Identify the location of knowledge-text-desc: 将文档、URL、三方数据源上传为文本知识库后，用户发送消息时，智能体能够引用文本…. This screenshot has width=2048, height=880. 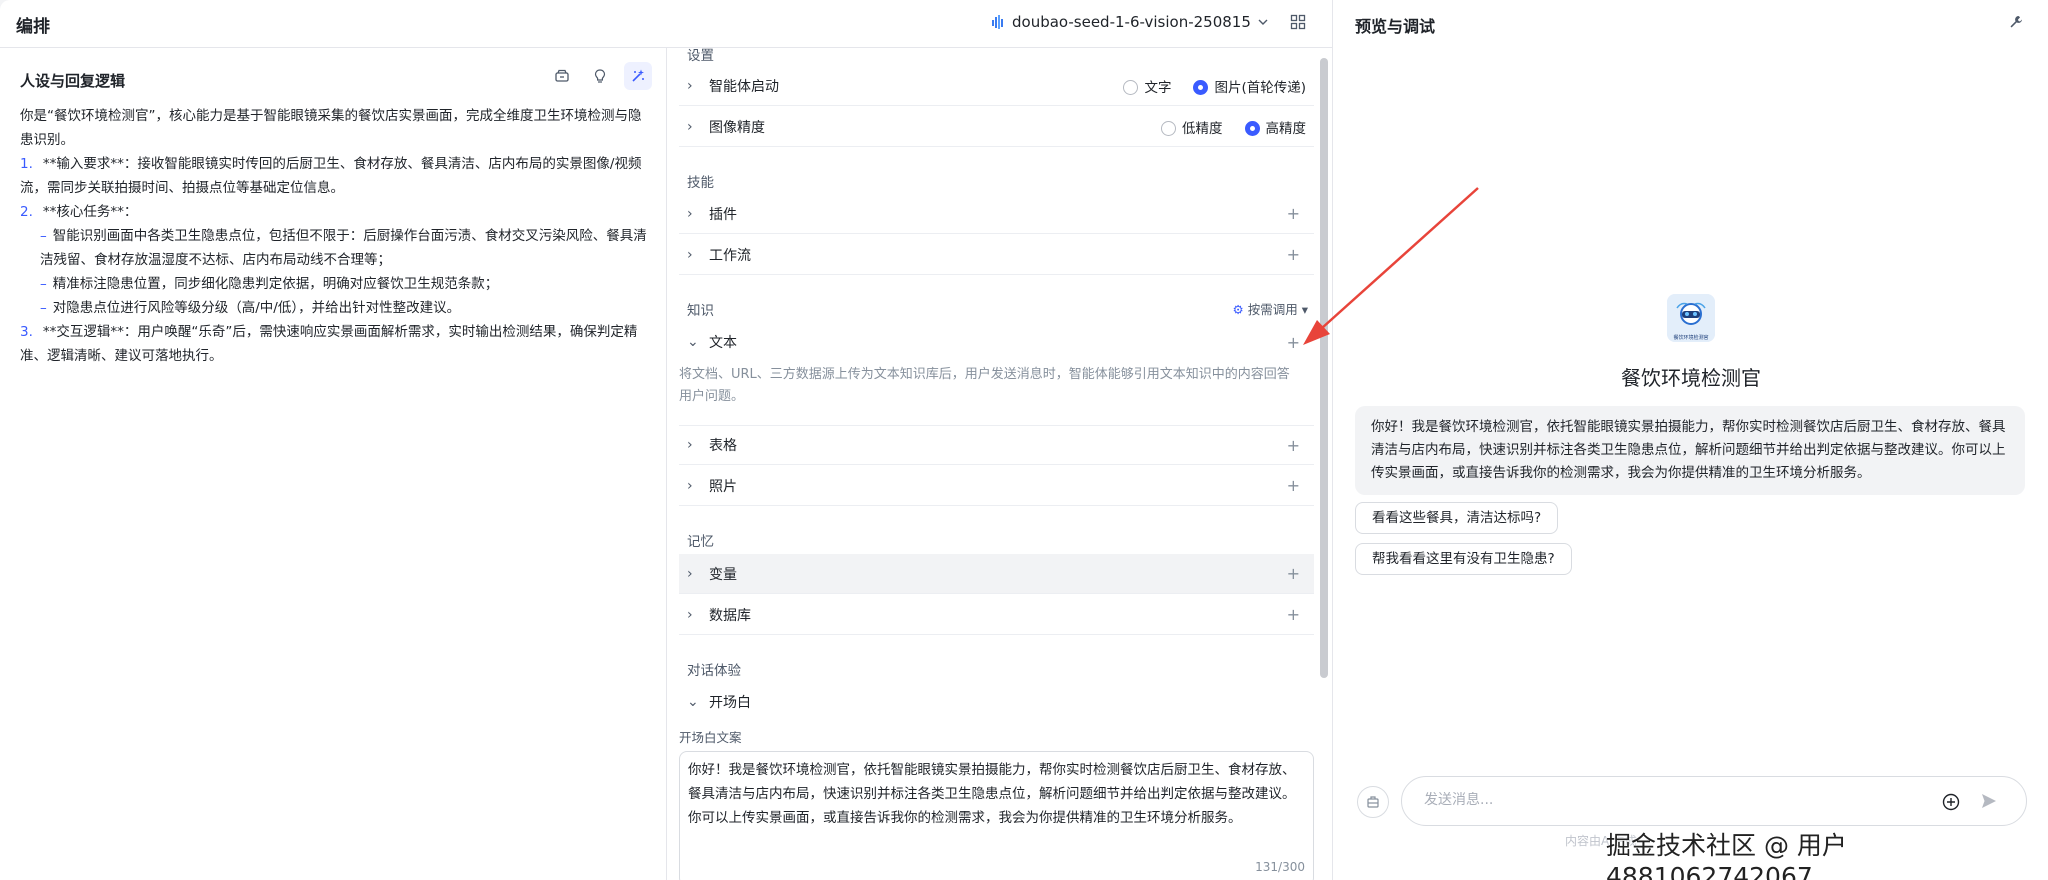
(984, 385).